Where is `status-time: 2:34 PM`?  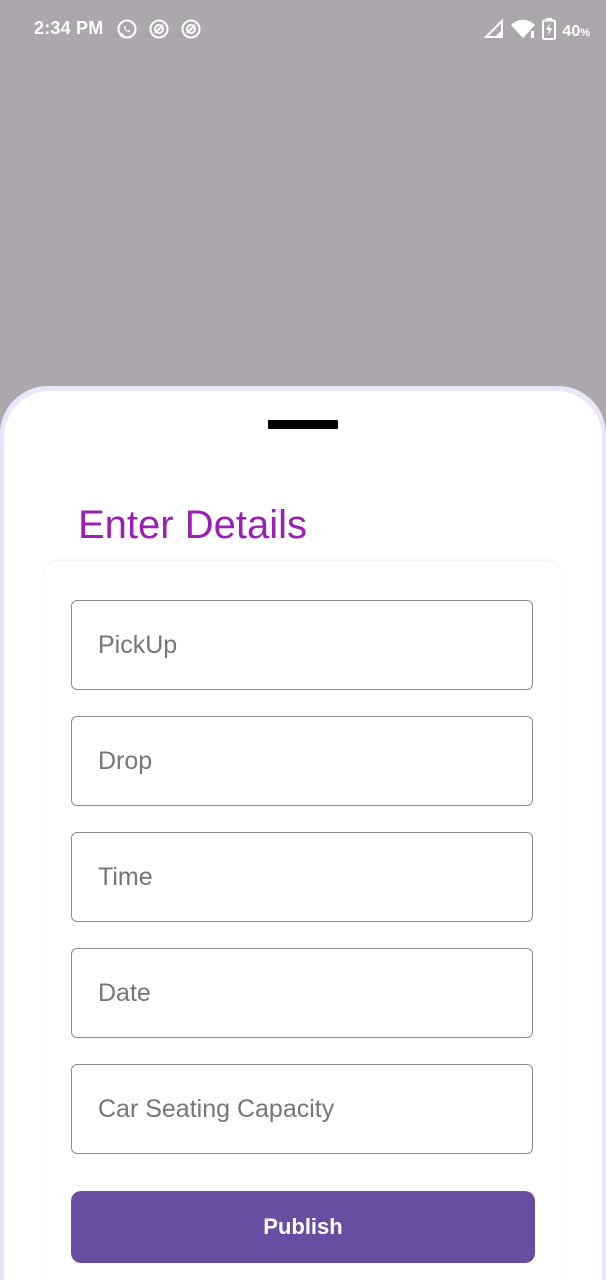 status-time: 2:34 PM is located at coordinates (69, 28).